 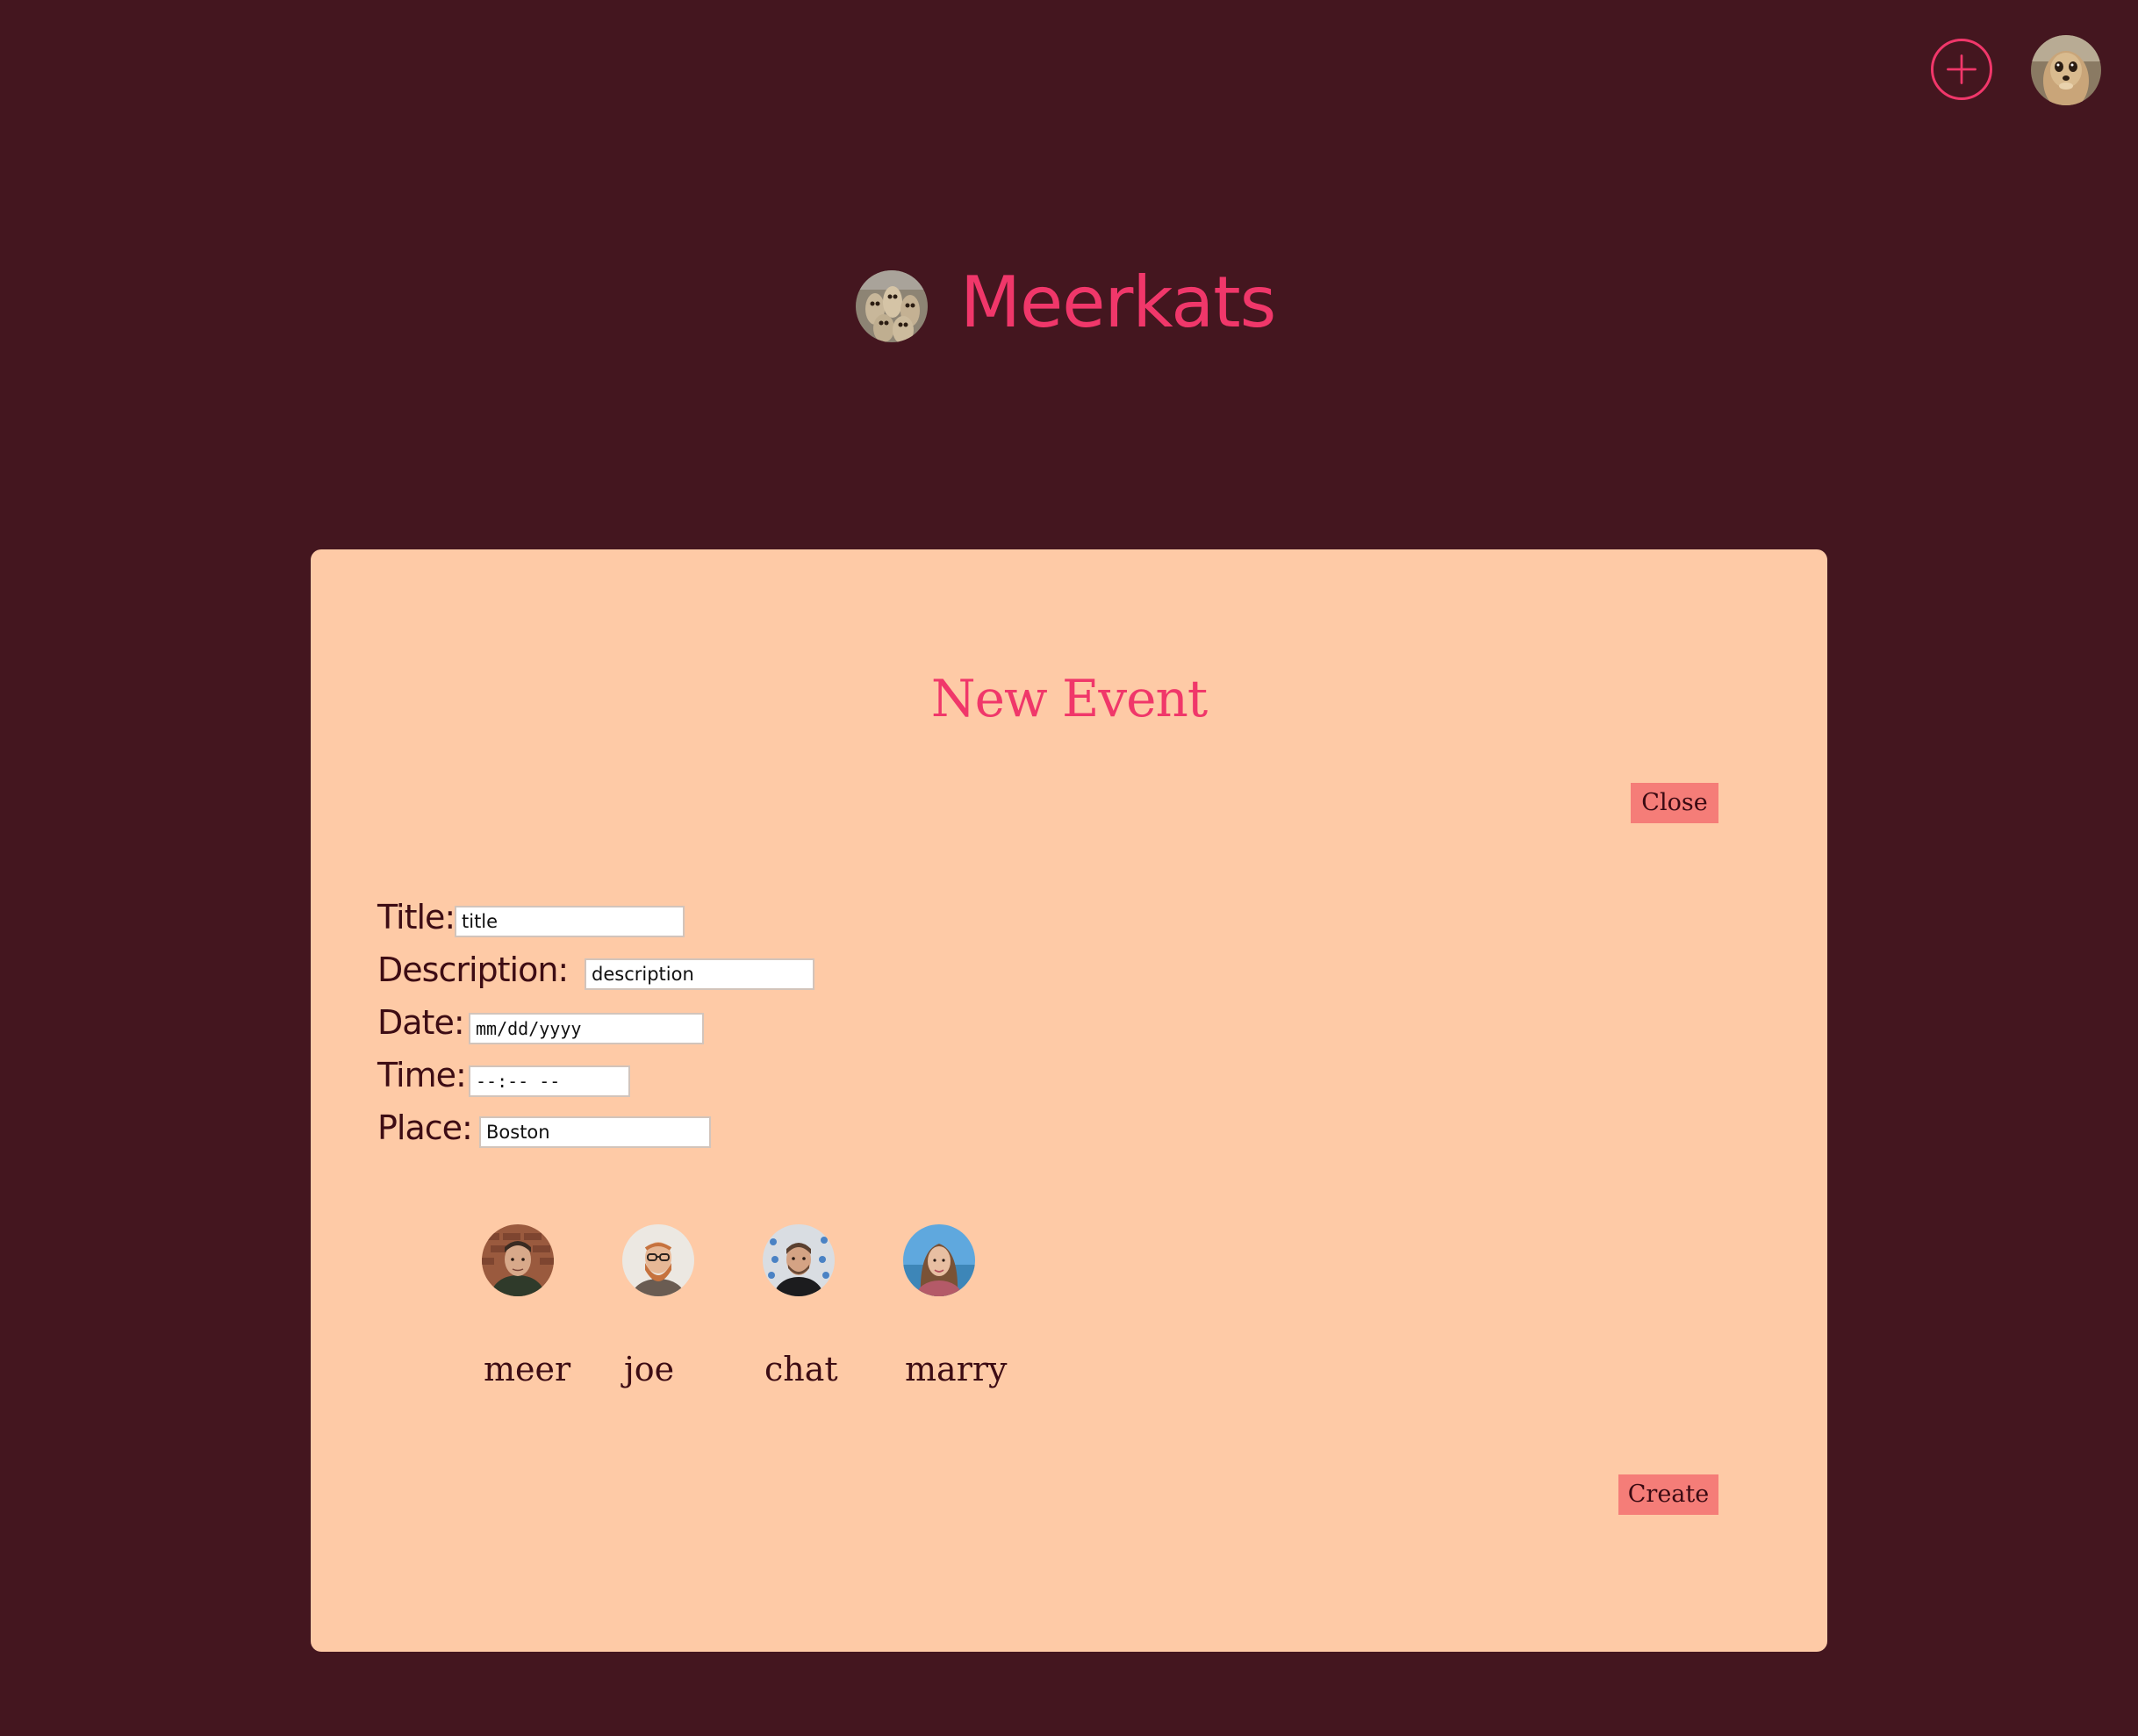 I want to click on add-event-button, so click(x=1961, y=69).